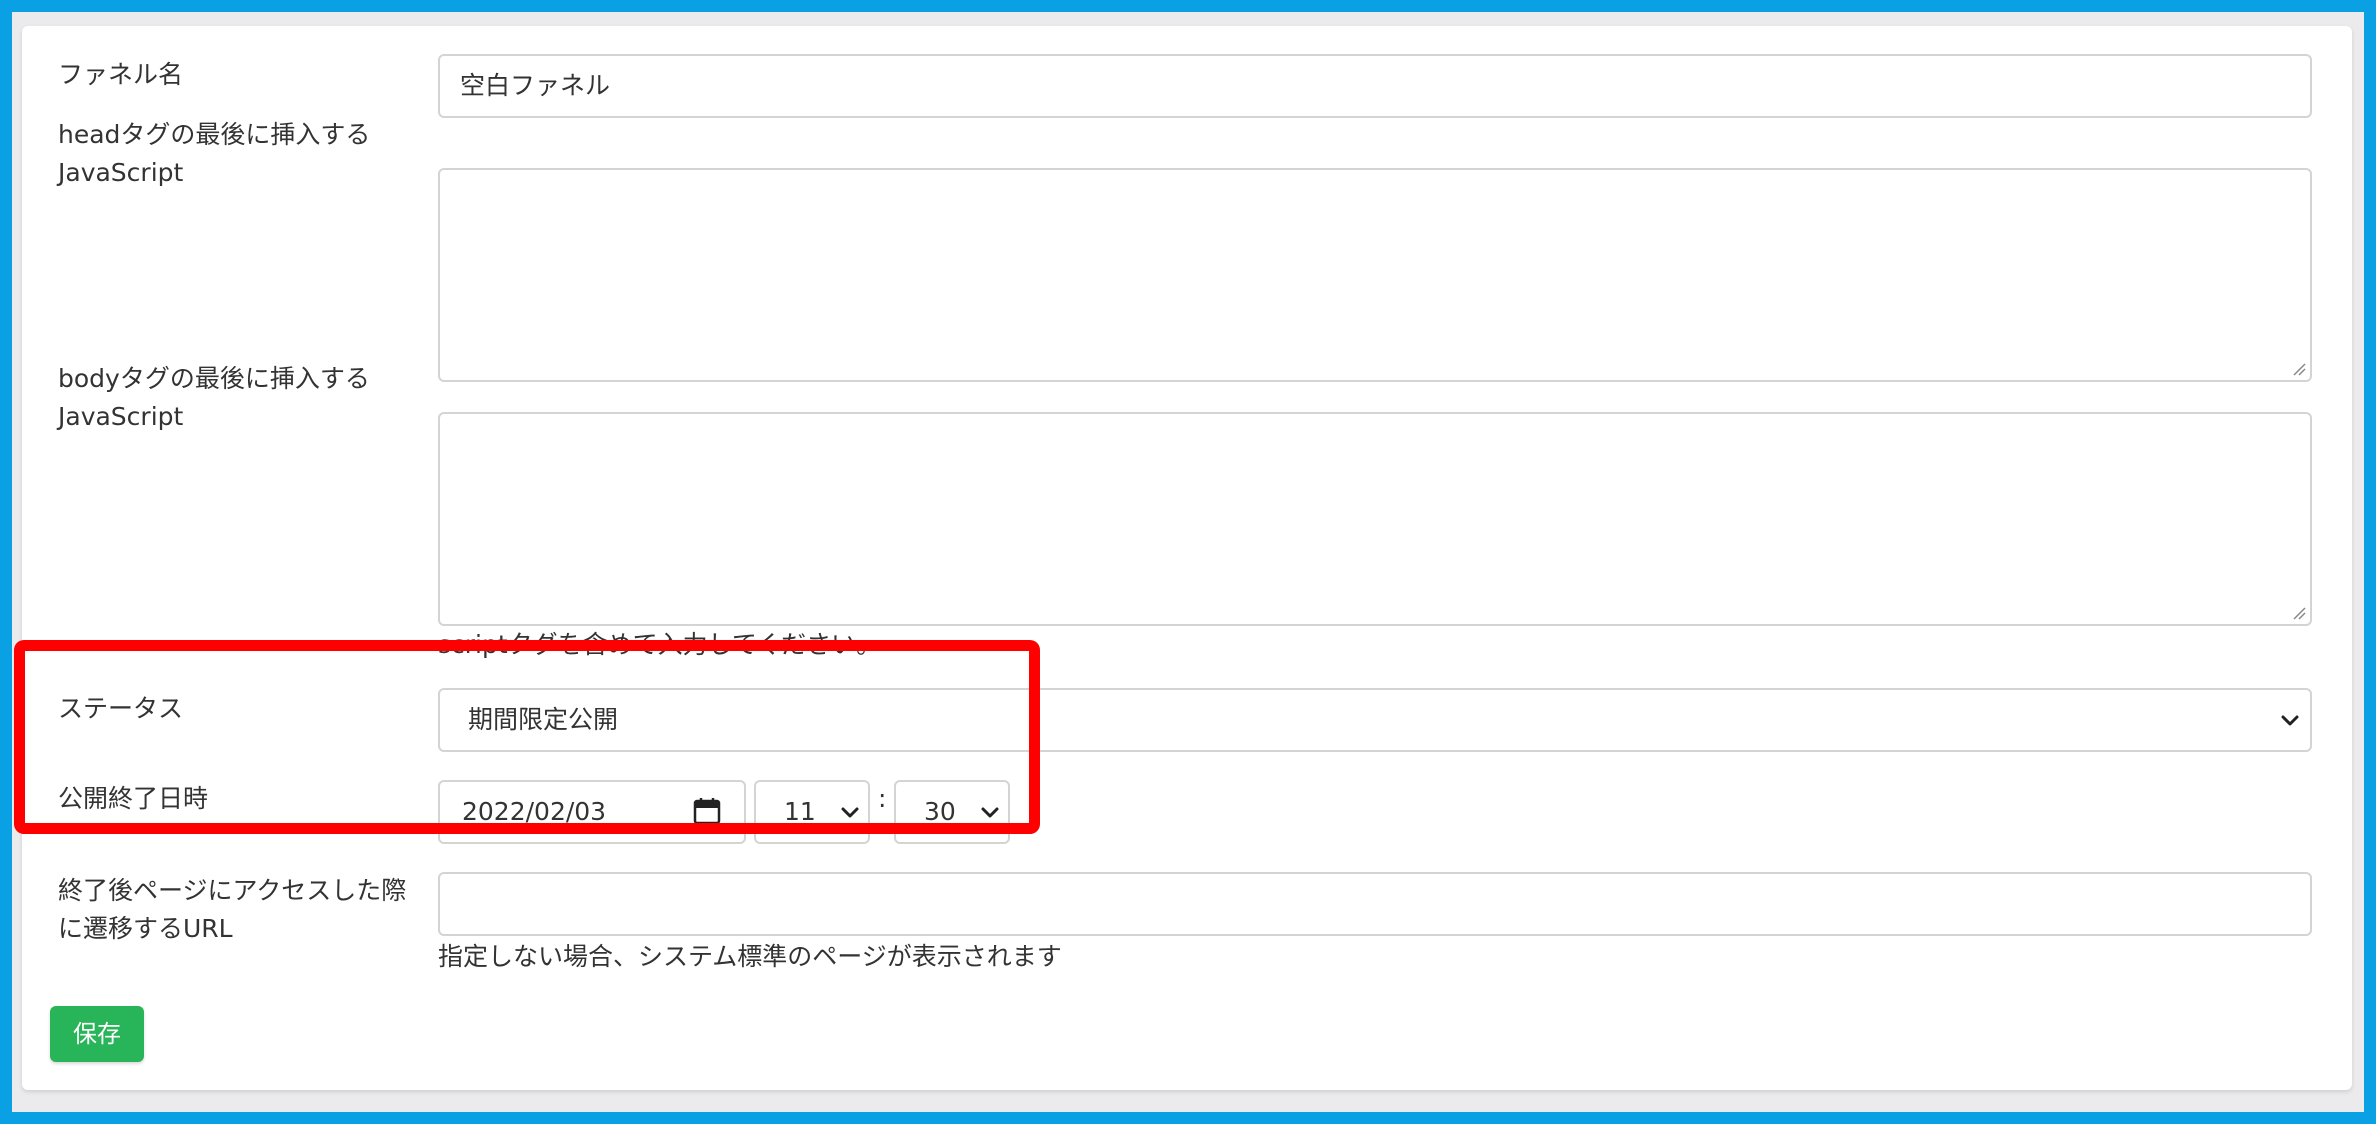  Describe the element at coordinates (121, 708) in the screenshot. I see `status-label: ステータス` at that location.